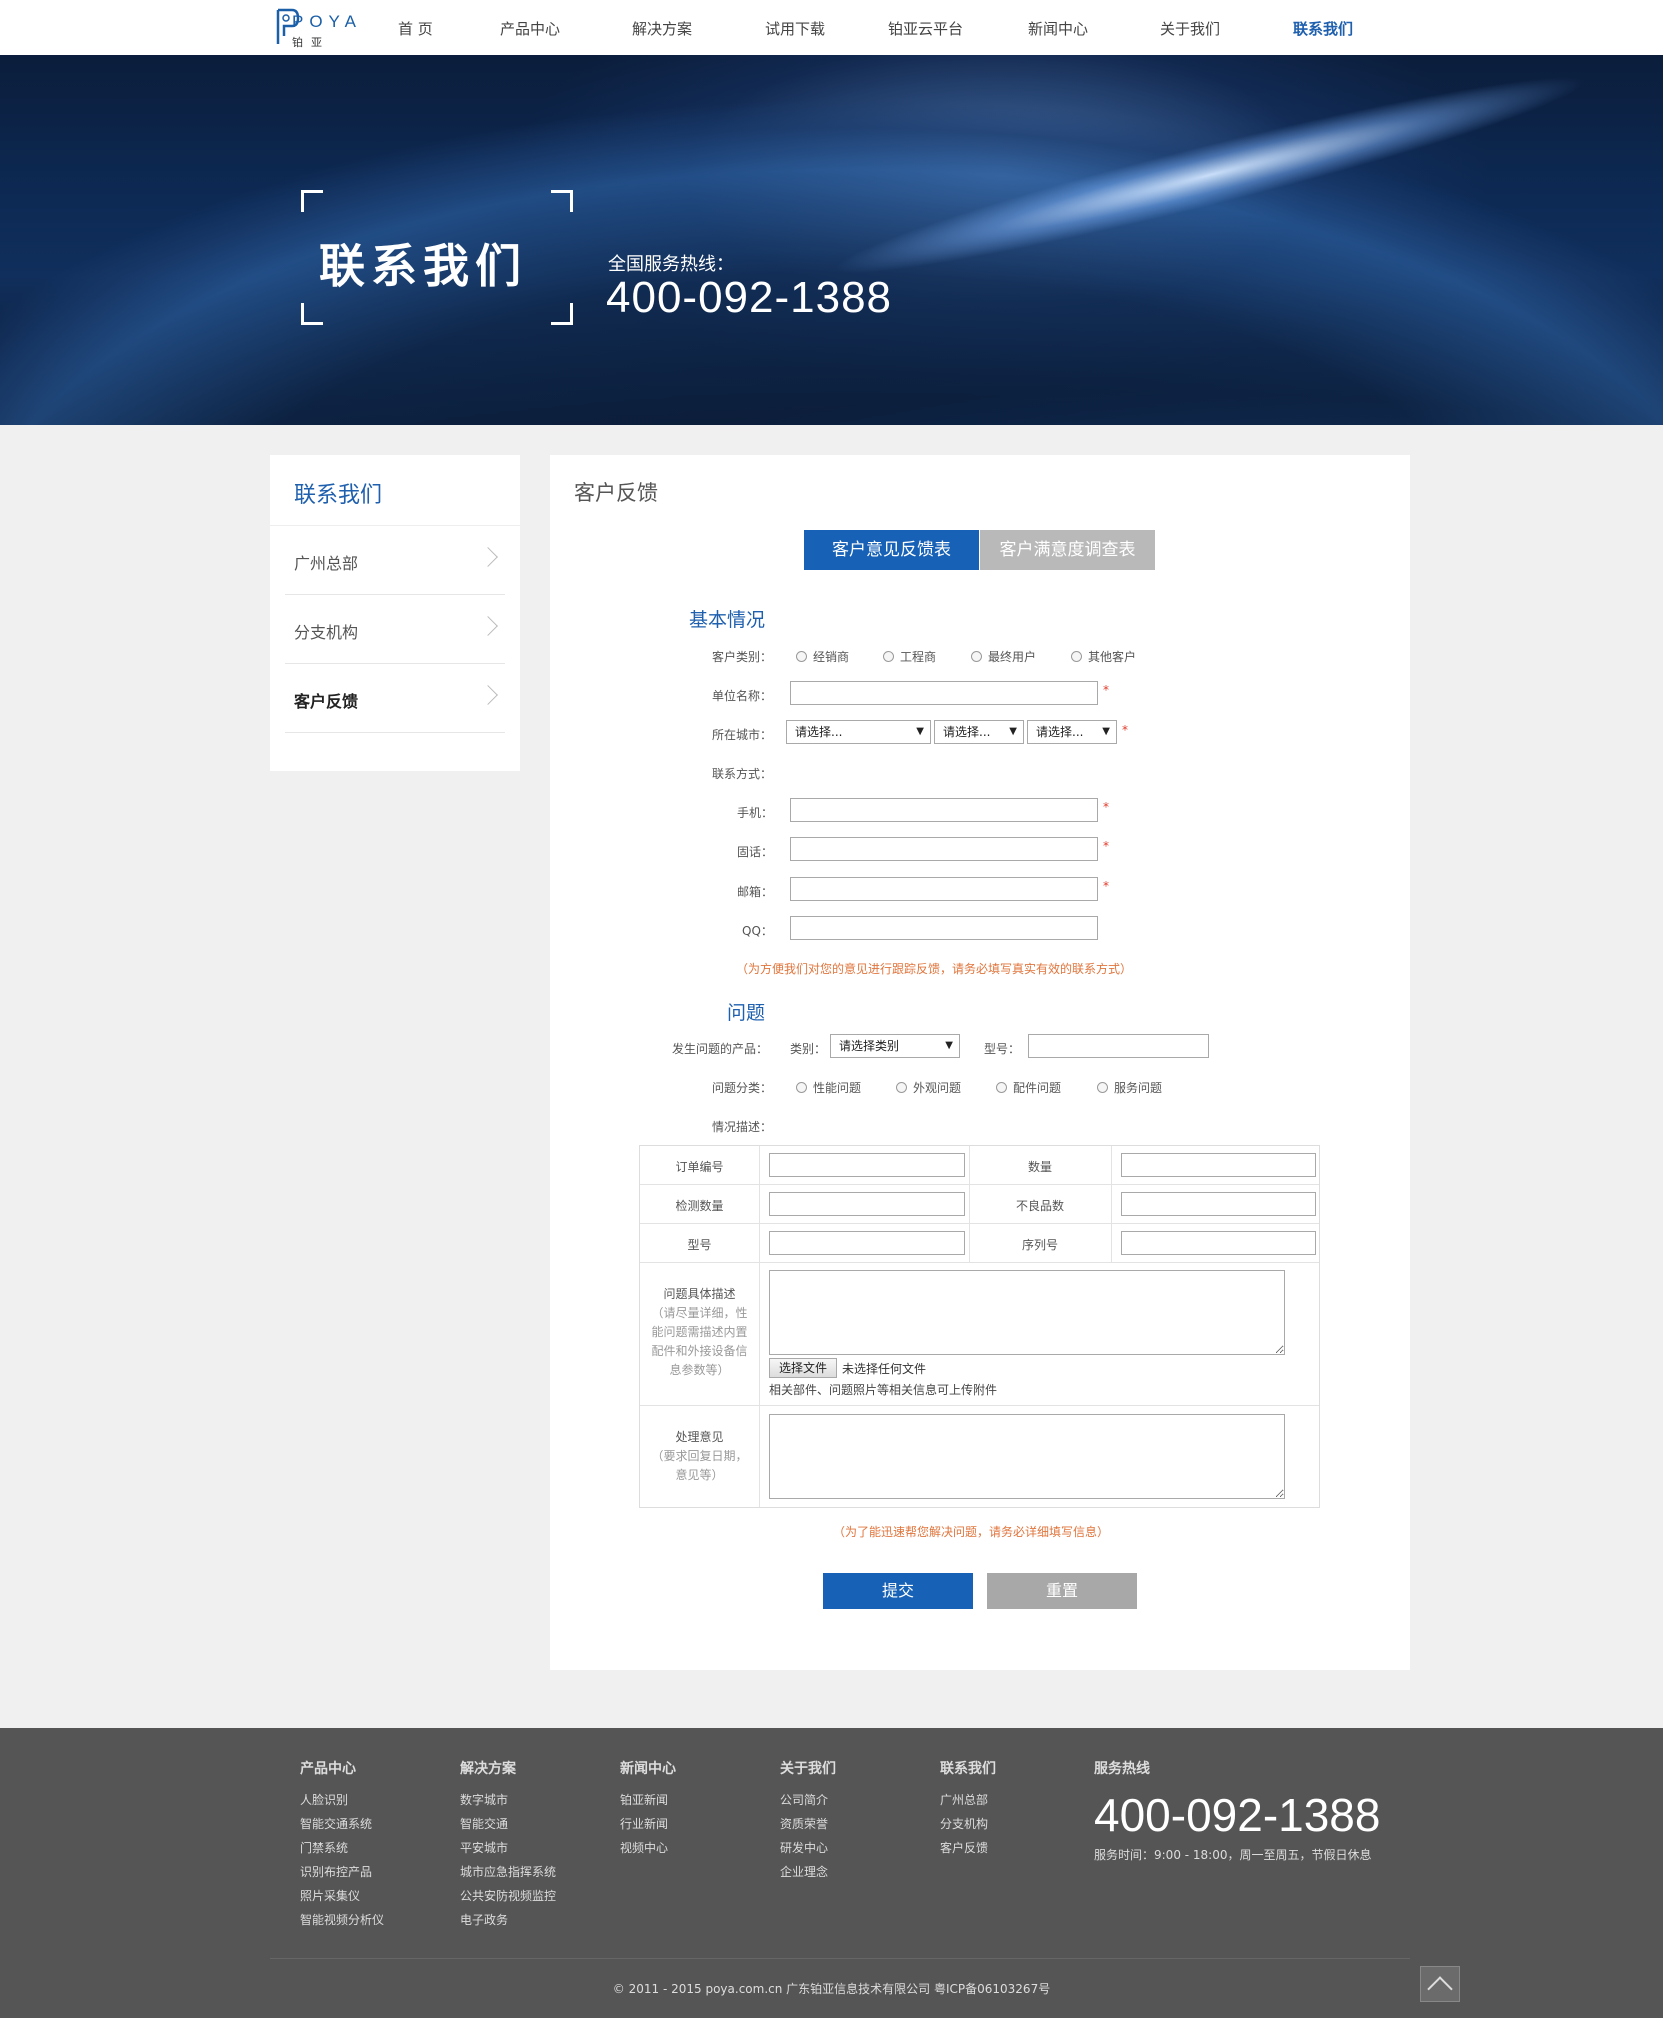 The image size is (1663, 2018). Describe the element at coordinates (808, 1800) in the screenshot. I see `footer-link: 公司简介` at that location.